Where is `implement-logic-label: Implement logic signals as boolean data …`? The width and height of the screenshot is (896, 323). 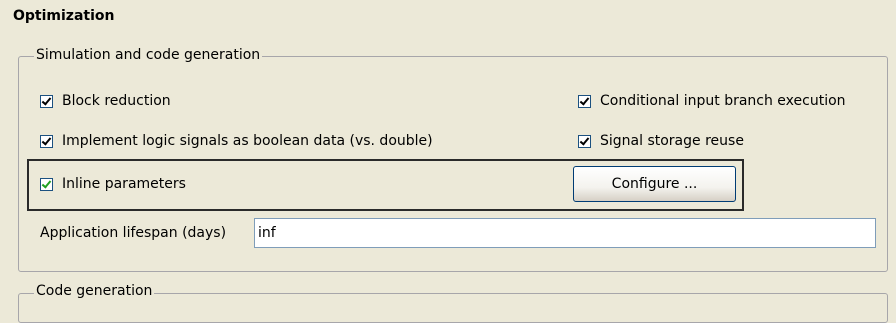 implement-logic-label: Implement logic signals as boolean data … is located at coordinates (247, 141).